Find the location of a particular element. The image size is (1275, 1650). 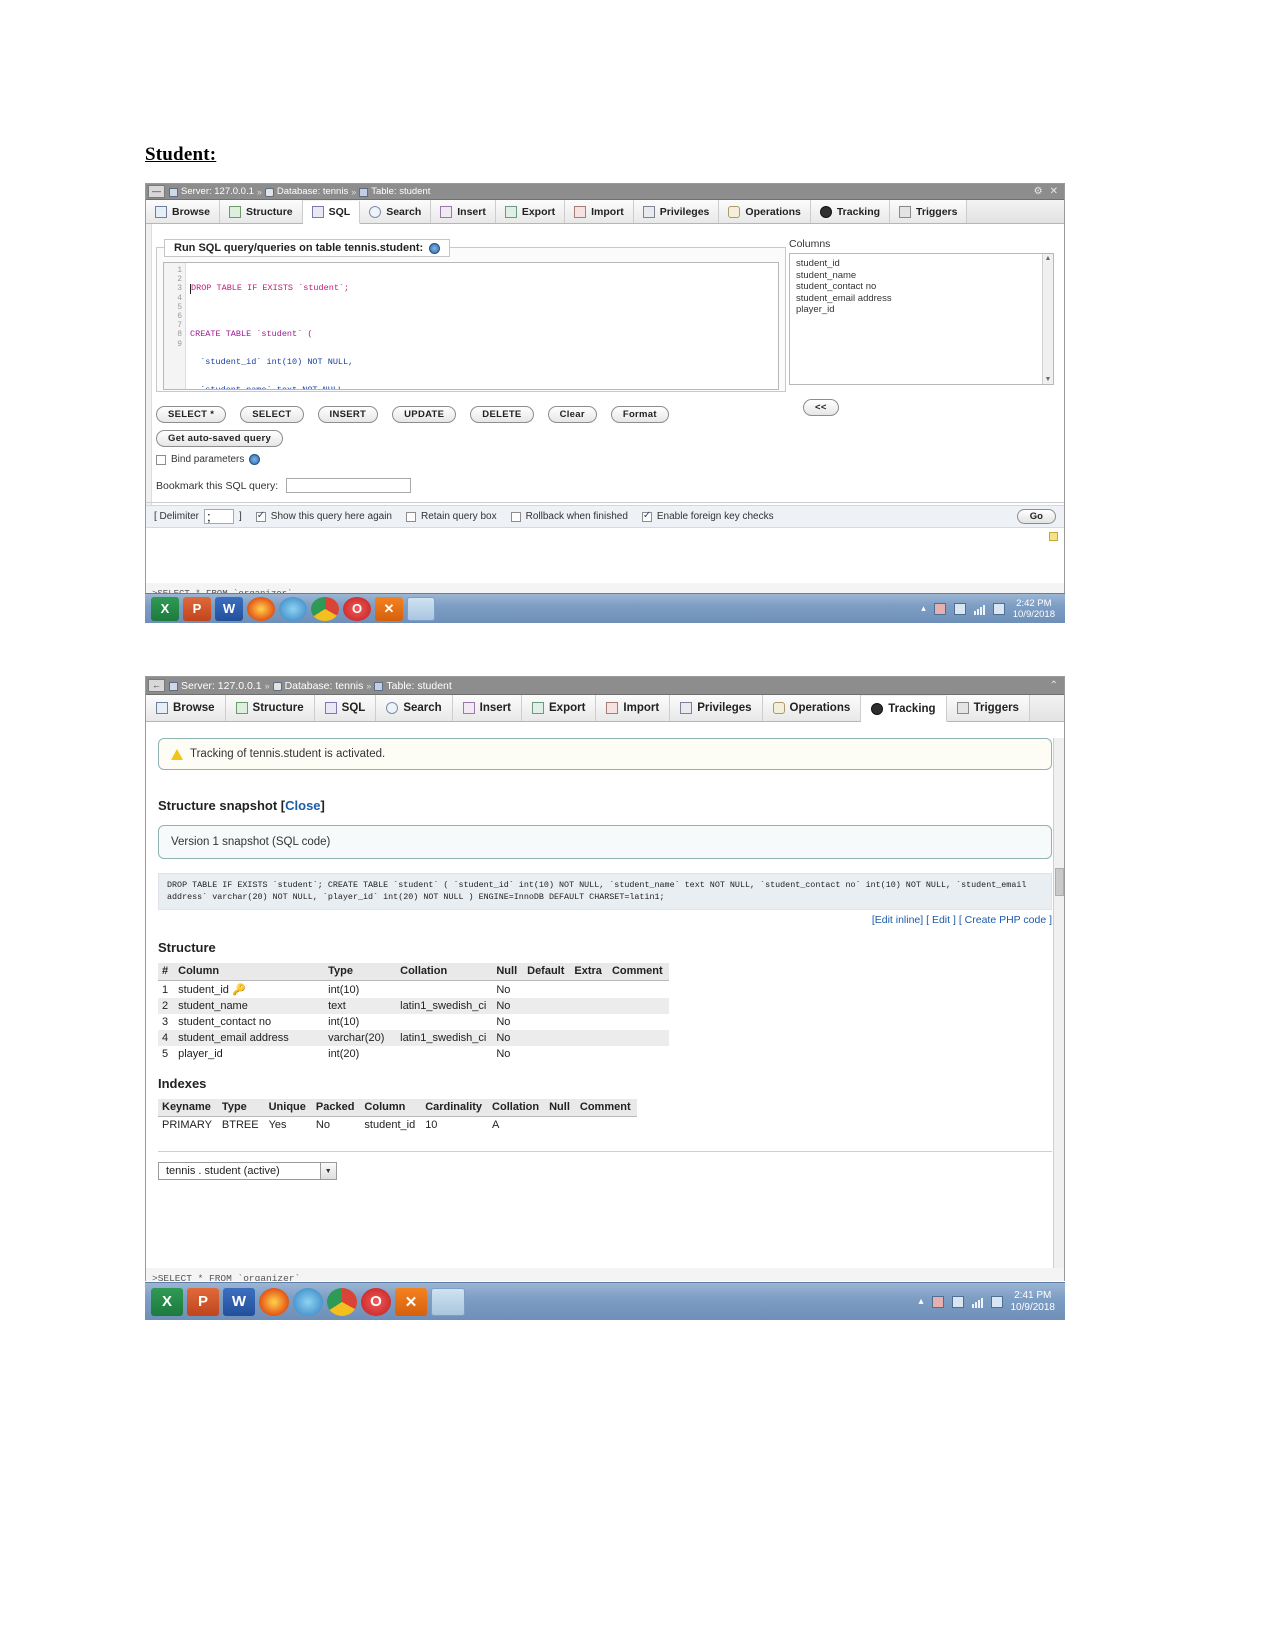

scroll-down-icon: ▼ is located at coordinates (1048, 379).